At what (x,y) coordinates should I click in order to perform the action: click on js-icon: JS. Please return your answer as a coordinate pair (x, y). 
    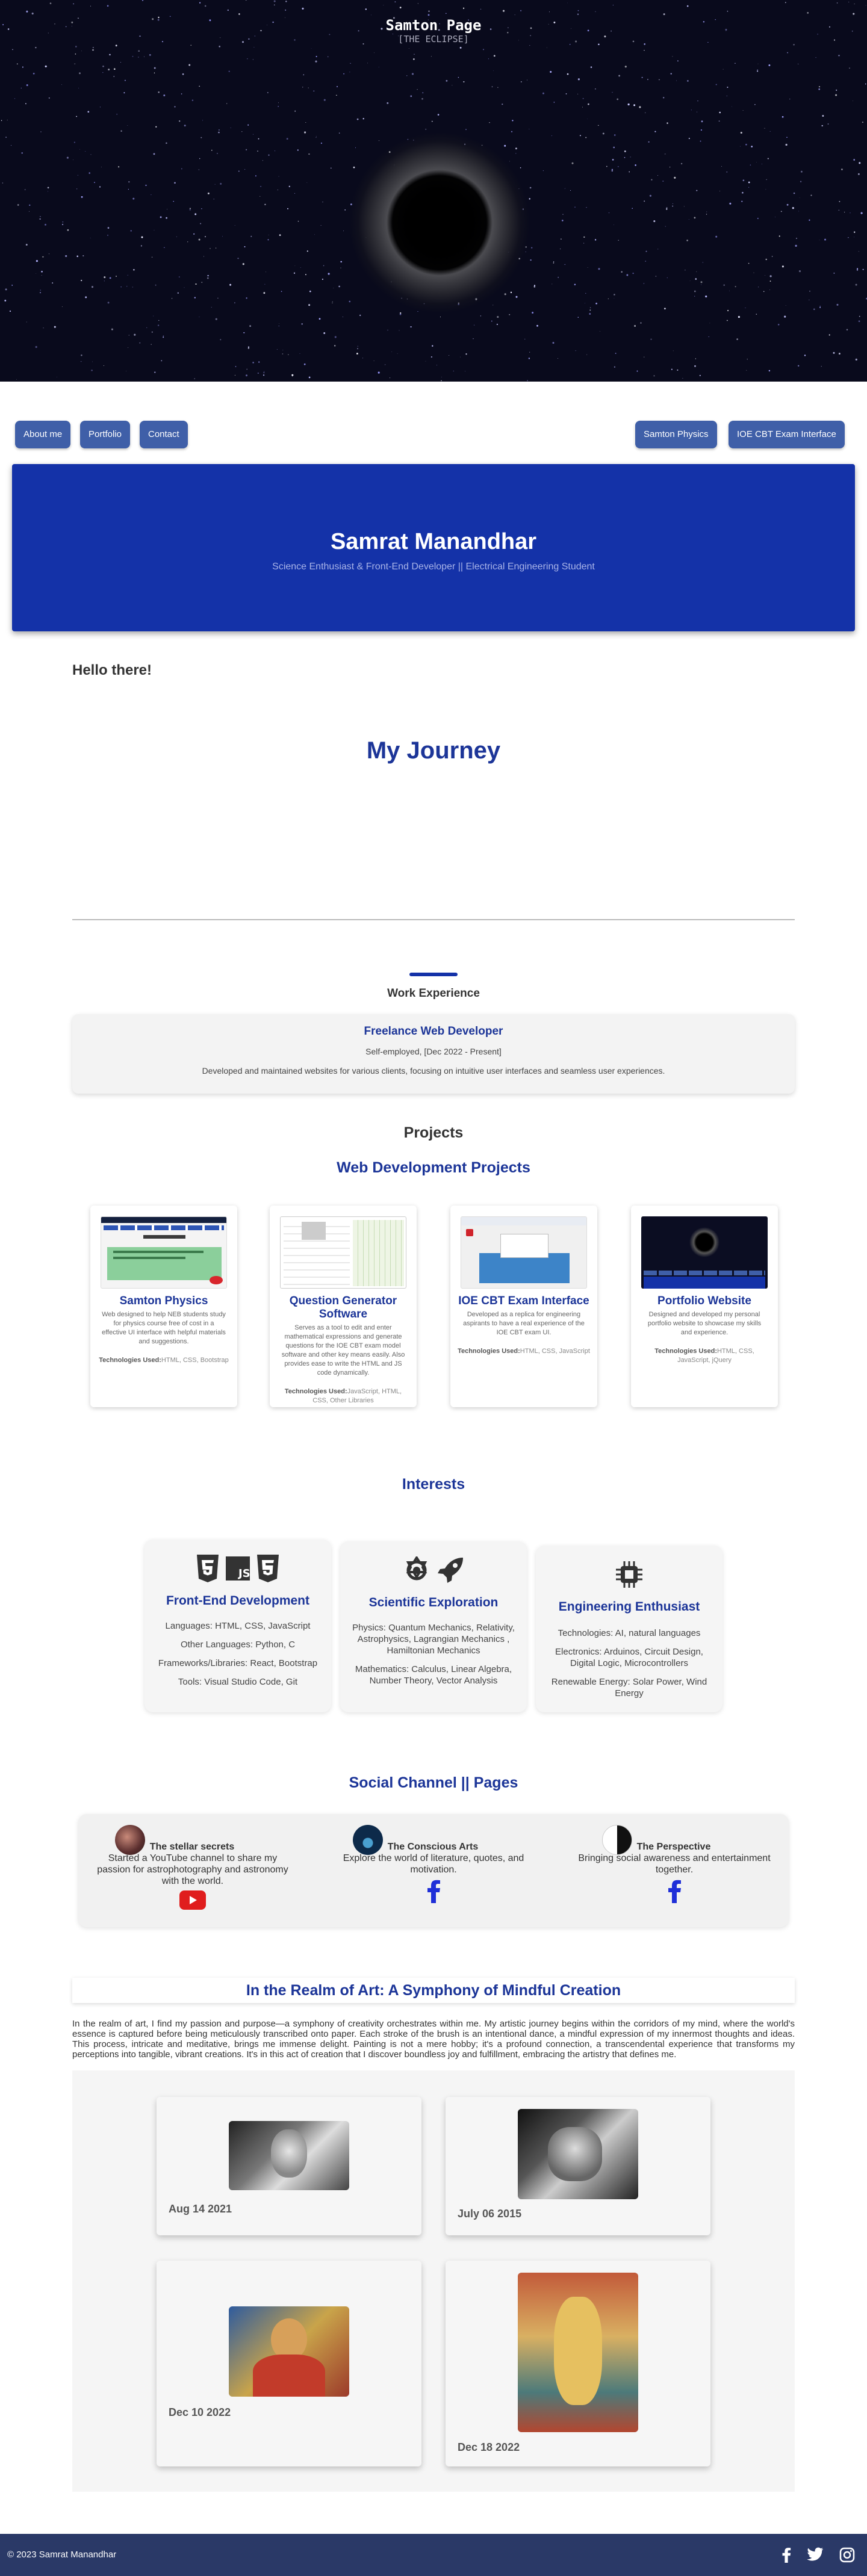
    Looking at the image, I should click on (238, 1569).